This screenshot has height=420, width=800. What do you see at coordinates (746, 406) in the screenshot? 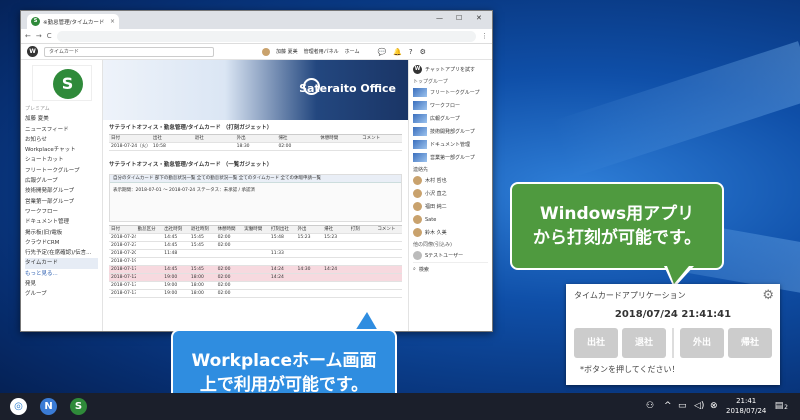
I see `taskbar-clock: 21:41 2018/07/24` at bounding box center [746, 406].